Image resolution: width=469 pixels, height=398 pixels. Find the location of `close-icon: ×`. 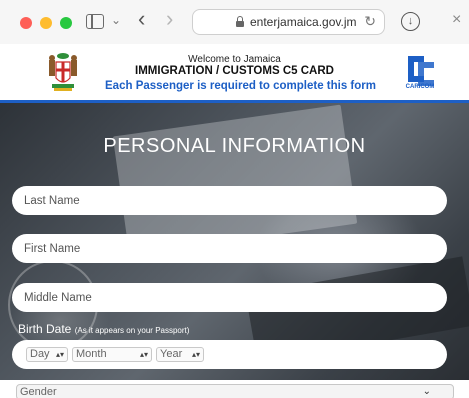

close-icon: × is located at coordinates (456, 20).